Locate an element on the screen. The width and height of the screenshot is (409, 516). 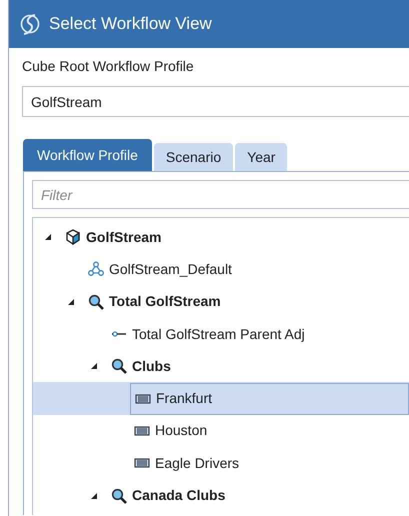
tree-item-label: GolfStream_Default is located at coordinates (170, 269).